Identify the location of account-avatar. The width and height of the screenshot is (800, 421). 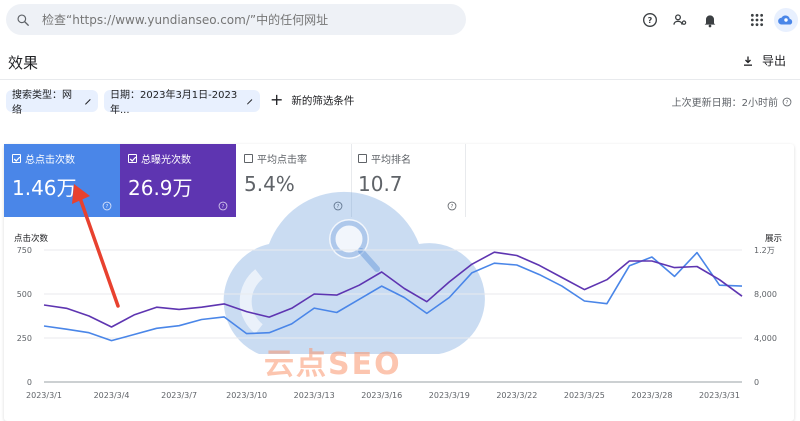
(786, 20).